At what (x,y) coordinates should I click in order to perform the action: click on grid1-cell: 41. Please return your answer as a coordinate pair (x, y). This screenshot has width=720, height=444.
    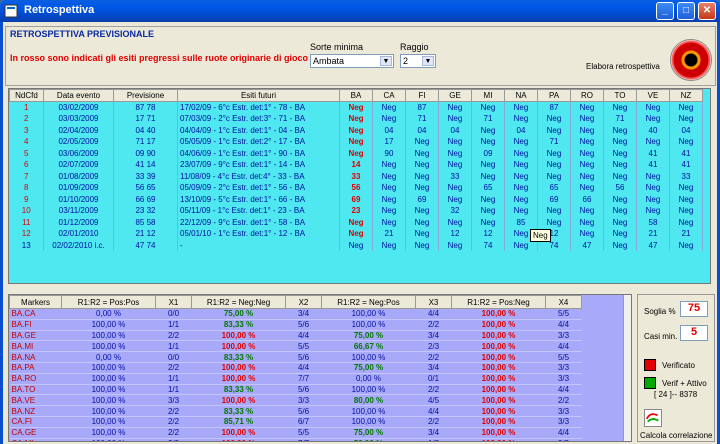
    Looking at the image, I should click on (653, 165).